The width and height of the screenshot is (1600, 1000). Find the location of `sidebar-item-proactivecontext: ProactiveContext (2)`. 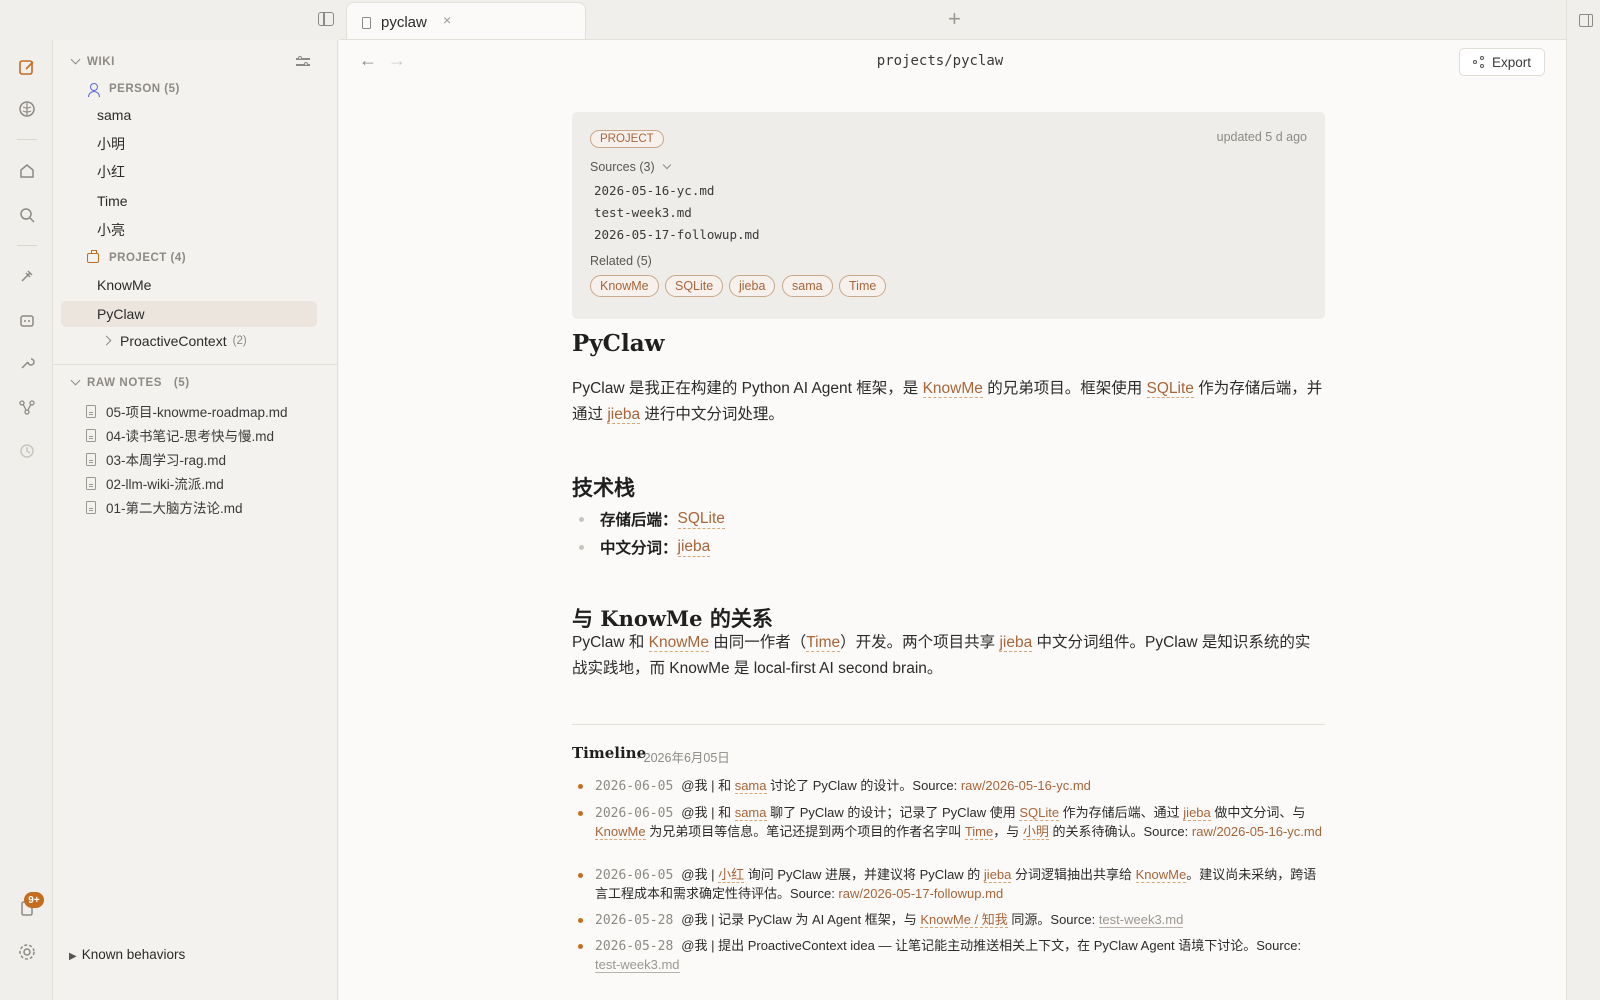

sidebar-item-proactivecontext: ProactiveContext (2) is located at coordinates (174, 341).